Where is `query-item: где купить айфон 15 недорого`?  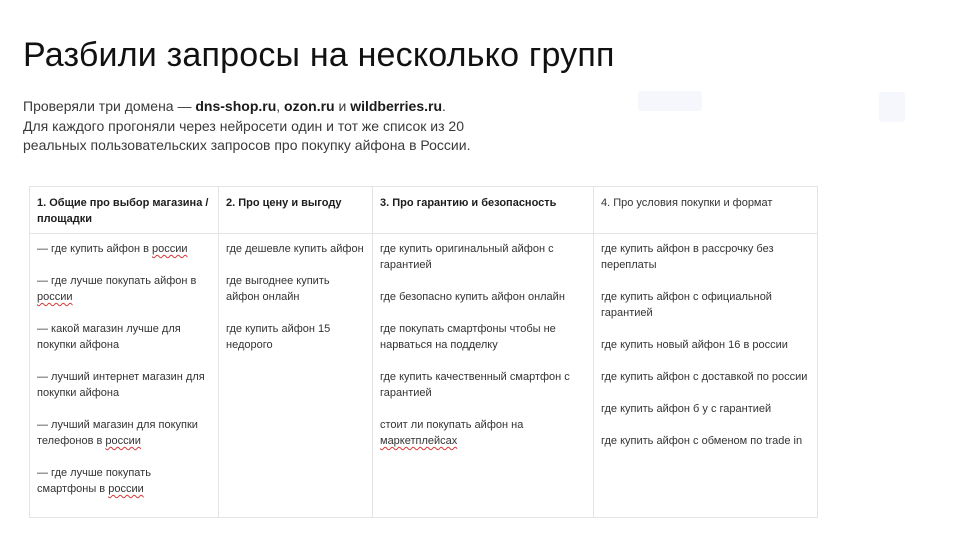 query-item: где купить айфон 15 недорого is located at coordinates (278, 337).